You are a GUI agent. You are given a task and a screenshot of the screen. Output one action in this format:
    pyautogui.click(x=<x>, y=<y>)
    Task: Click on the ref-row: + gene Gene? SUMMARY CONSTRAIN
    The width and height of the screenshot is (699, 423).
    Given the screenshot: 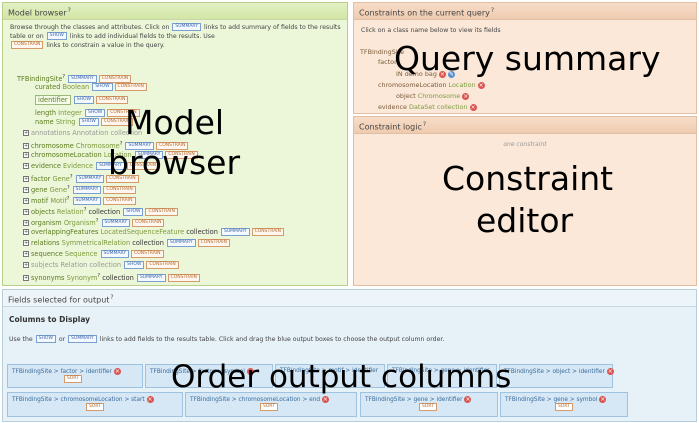 What is the action you would take?
    pyautogui.click(x=80, y=189)
    